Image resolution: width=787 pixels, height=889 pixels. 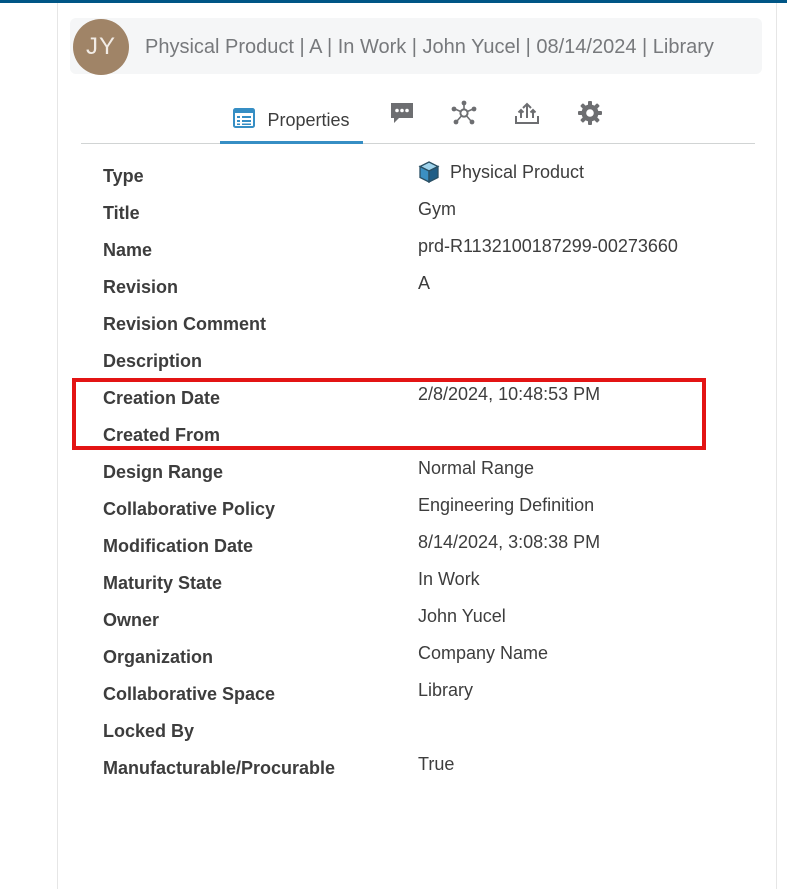 I want to click on properties-list-icon, so click(x=244, y=120).